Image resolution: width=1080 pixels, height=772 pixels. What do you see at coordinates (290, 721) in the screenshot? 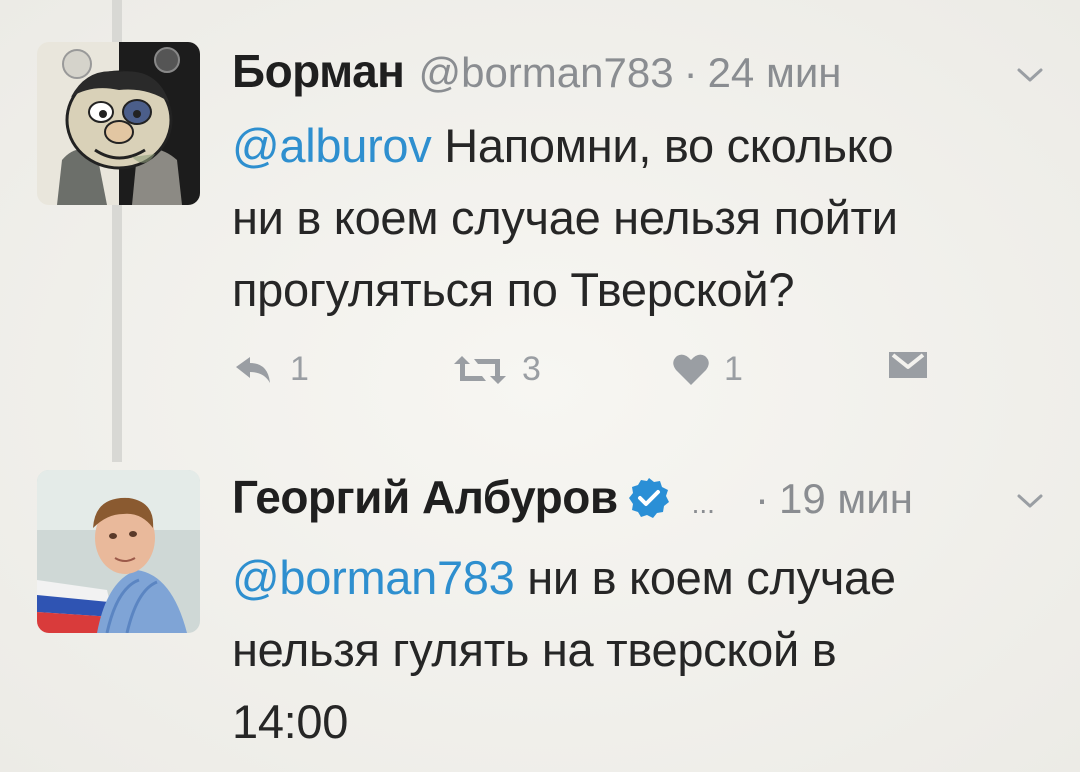
I see `text-line-3: 14:00` at bounding box center [290, 721].